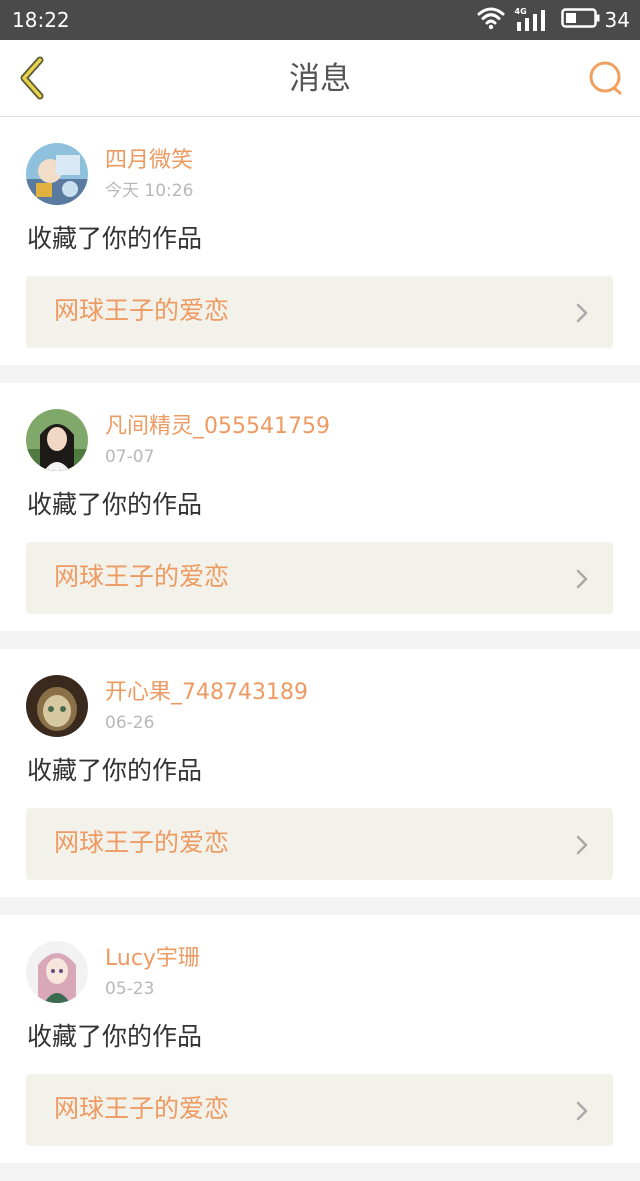 The image size is (640, 1181). Describe the element at coordinates (41, 20) in the screenshot. I see `status-time: 18:22` at that location.